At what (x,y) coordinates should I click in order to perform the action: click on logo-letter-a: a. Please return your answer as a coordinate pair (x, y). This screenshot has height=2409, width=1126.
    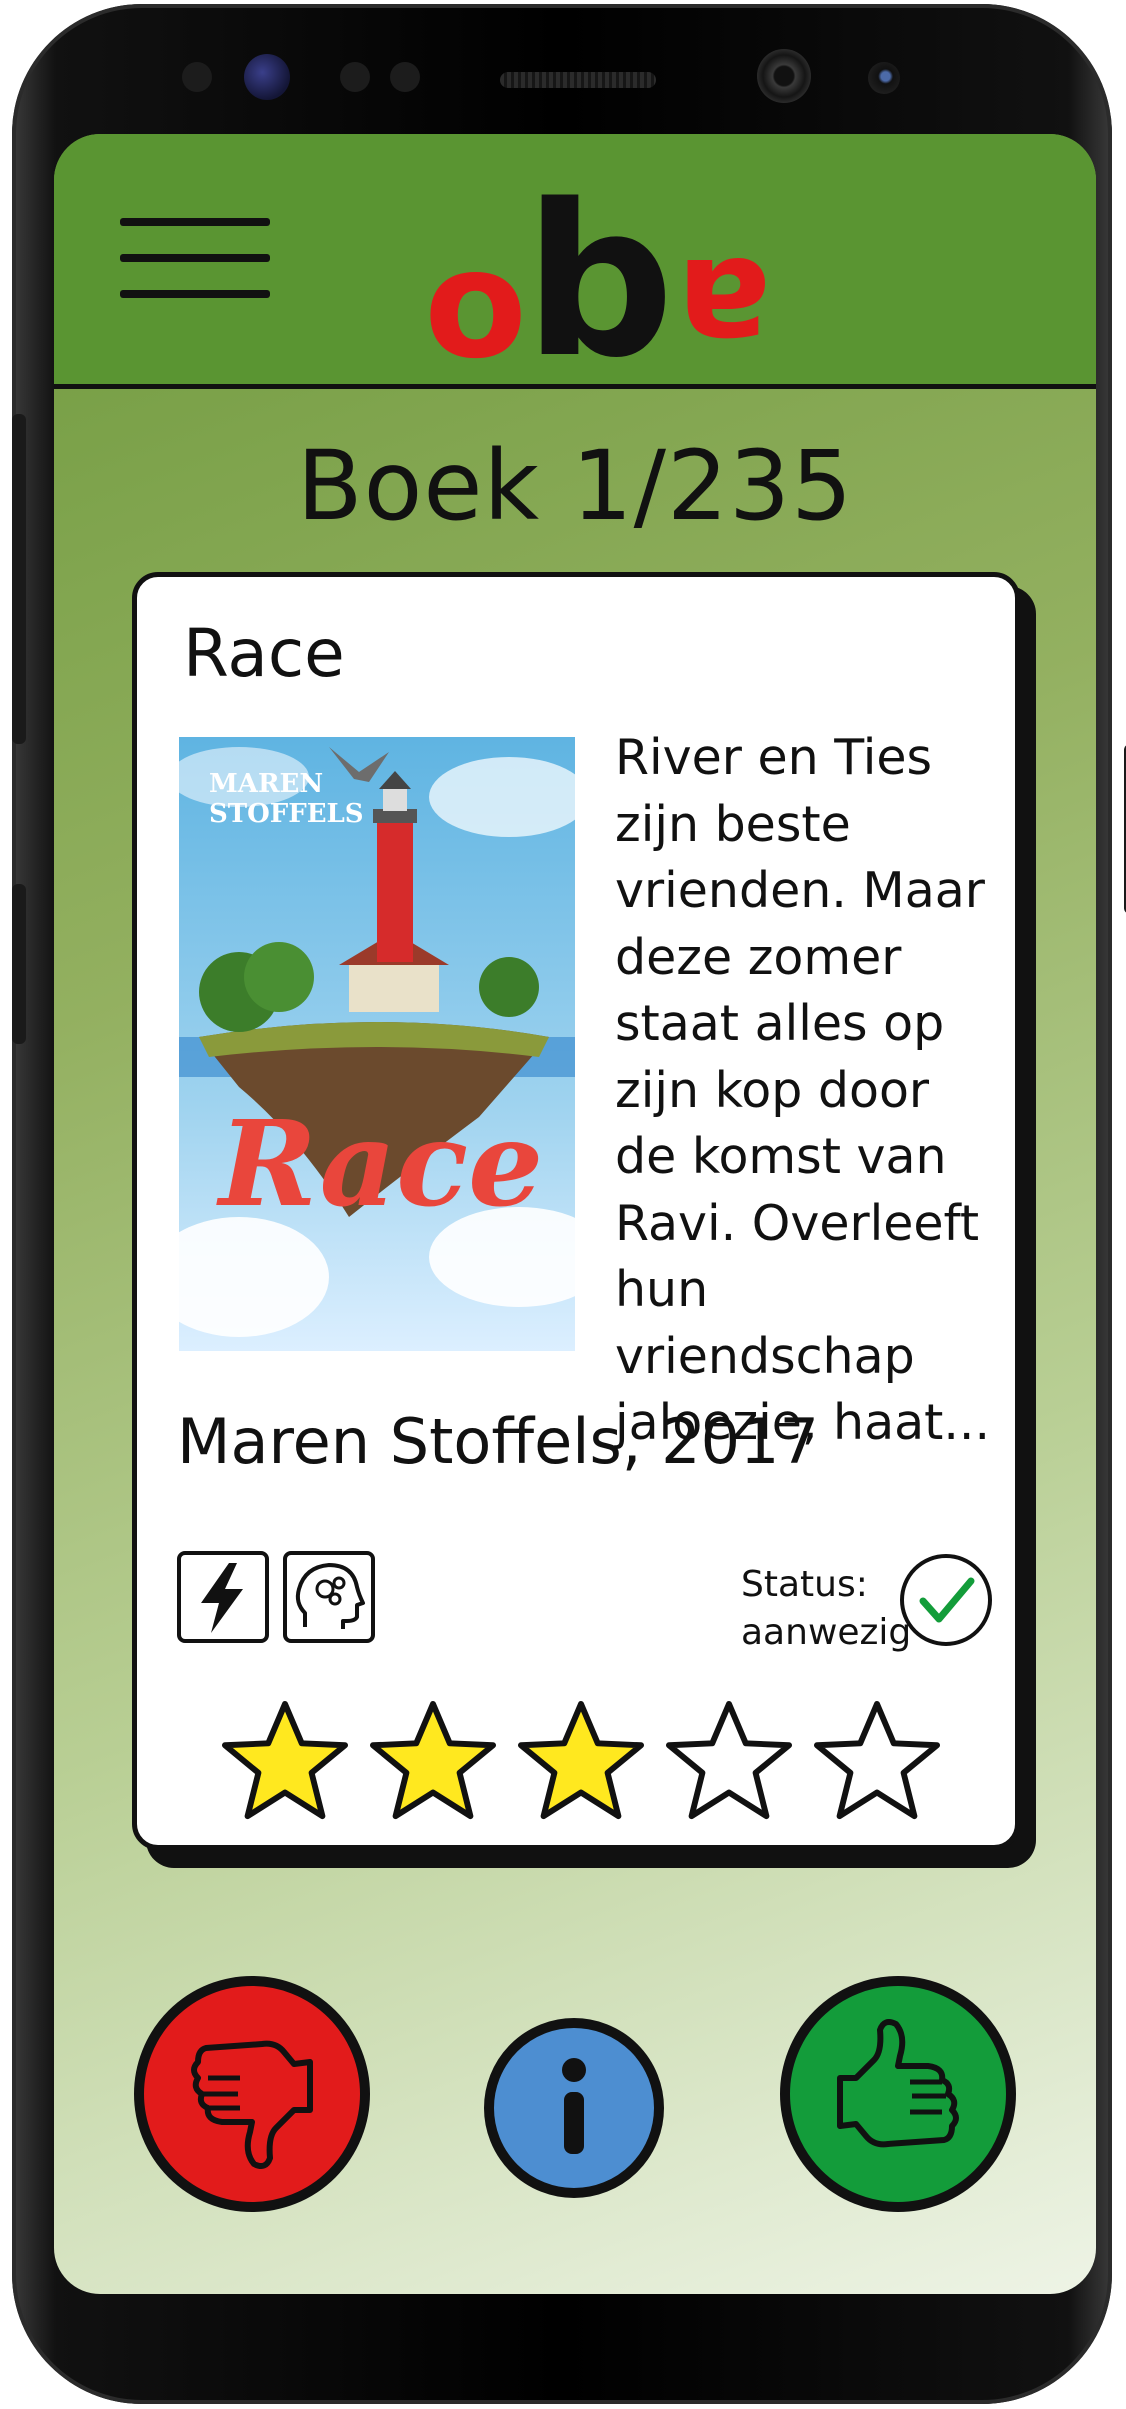
    Looking at the image, I should click on (724, 300).